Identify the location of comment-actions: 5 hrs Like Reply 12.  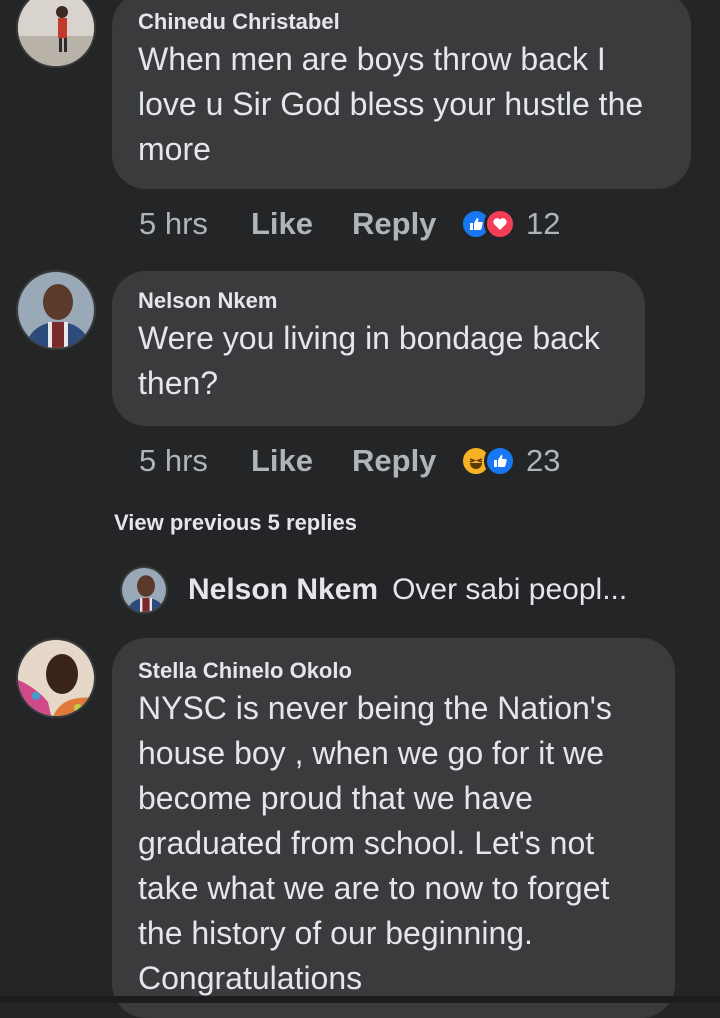
(349, 224).